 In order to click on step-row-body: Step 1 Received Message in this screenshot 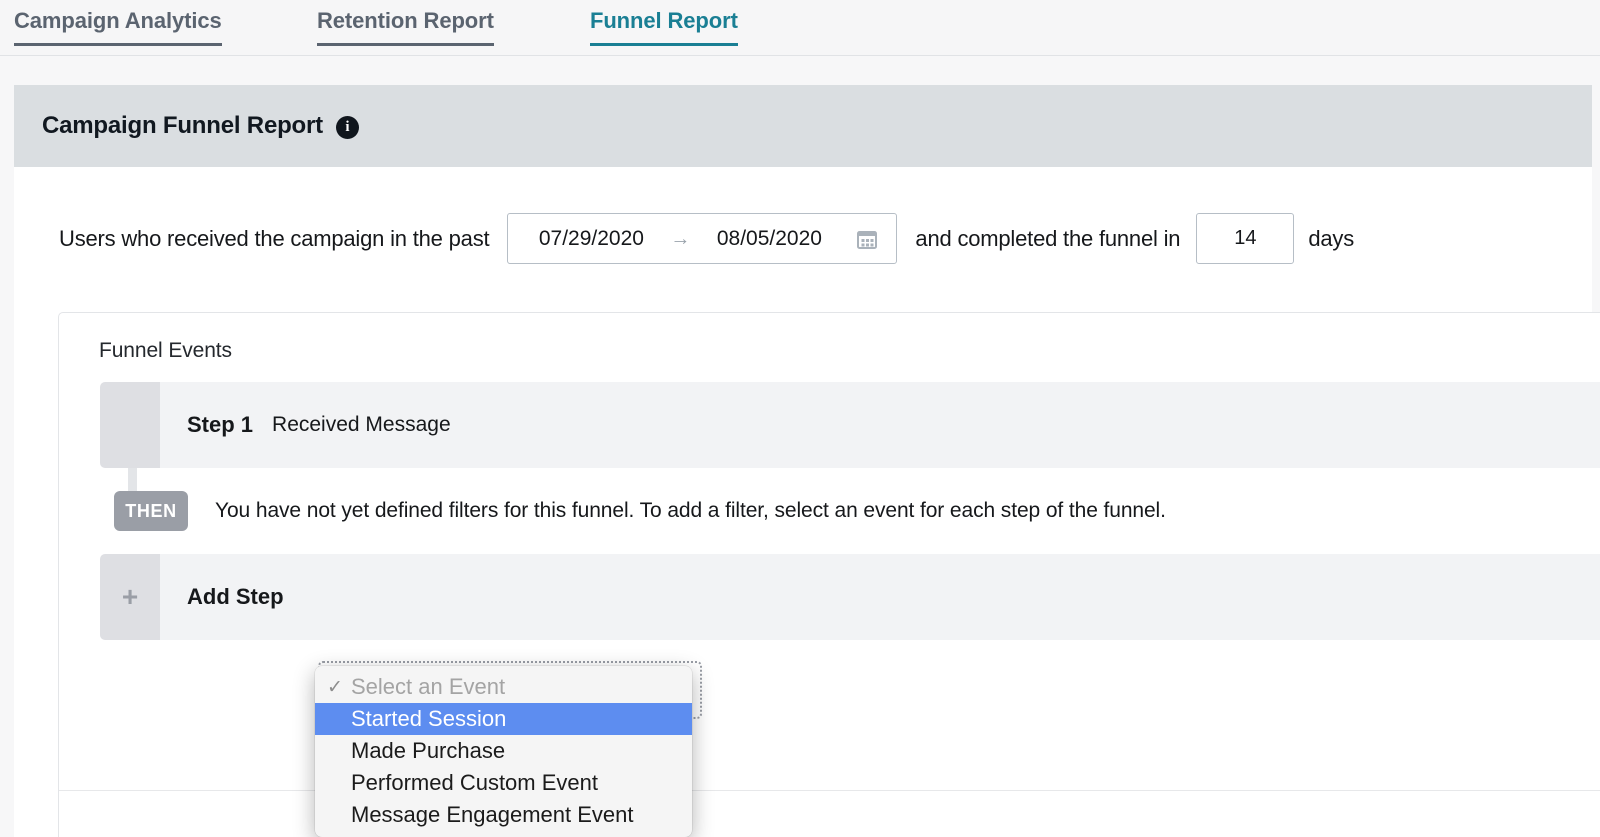, I will do `click(880, 425)`.